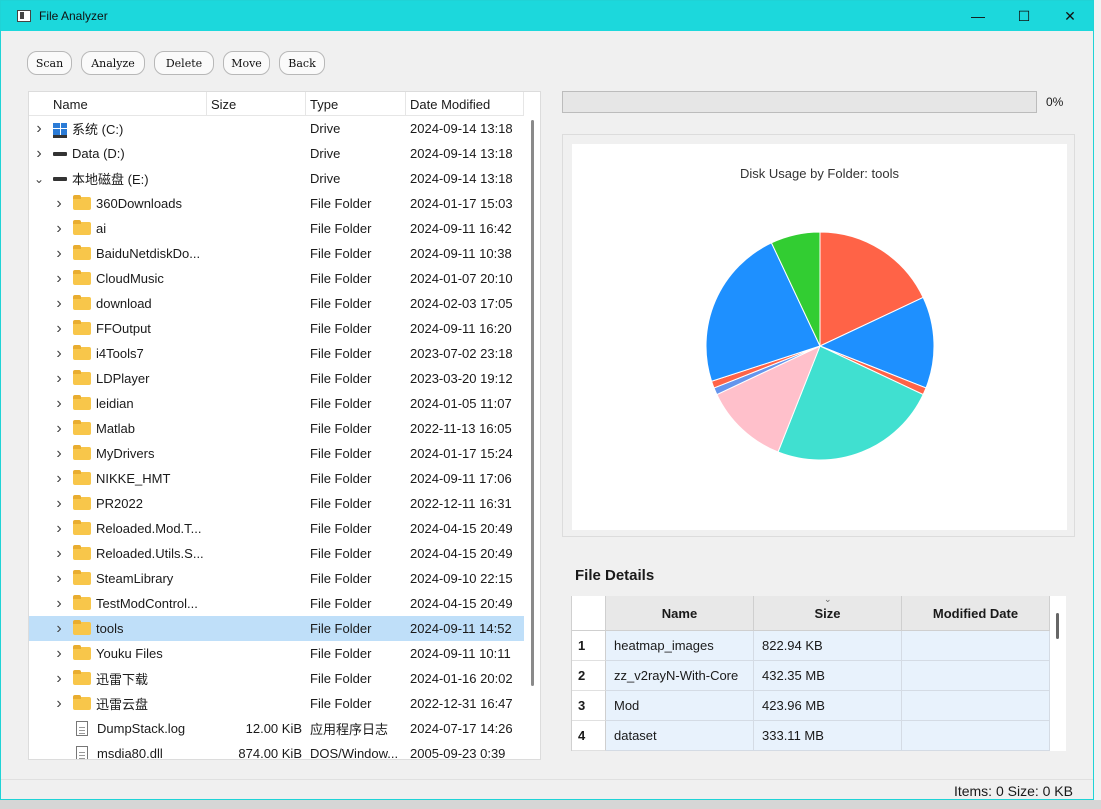 This screenshot has height=809, width=1101. Describe the element at coordinates (276, 453) in the screenshot. I see `tree-row: › MyDrivers File Folder 2024-01-17 15:24` at that location.